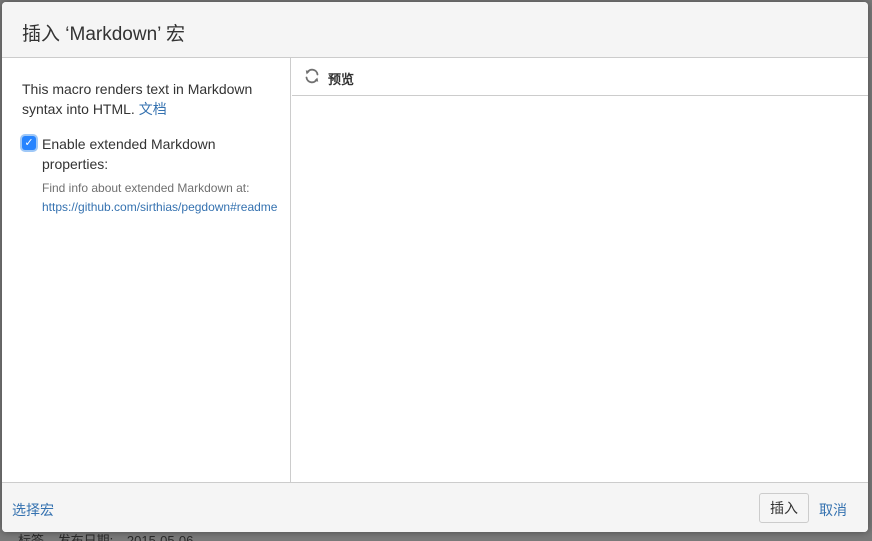  What do you see at coordinates (784, 508) in the screenshot?
I see `insert-button: 插入` at bounding box center [784, 508].